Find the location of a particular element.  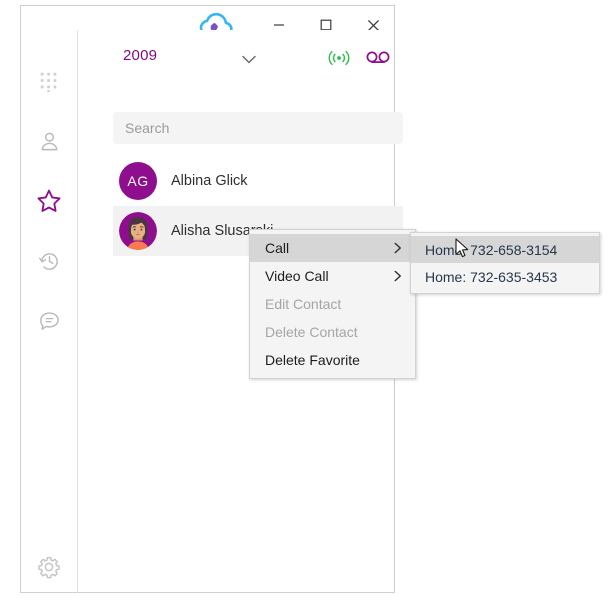

sidebar-item-contacts is located at coordinates (49, 141).